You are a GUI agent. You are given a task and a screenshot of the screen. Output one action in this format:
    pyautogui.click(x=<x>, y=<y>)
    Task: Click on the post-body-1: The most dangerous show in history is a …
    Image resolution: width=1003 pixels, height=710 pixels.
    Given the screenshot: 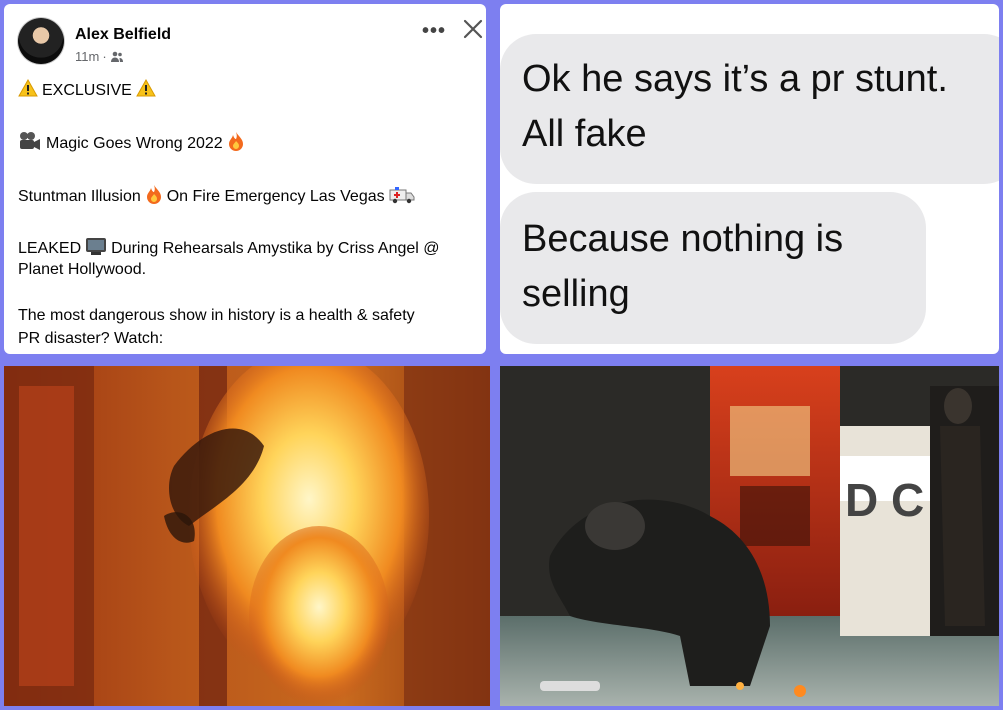 What is the action you would take?
    pyautogui.click(x=216, y=315)
    